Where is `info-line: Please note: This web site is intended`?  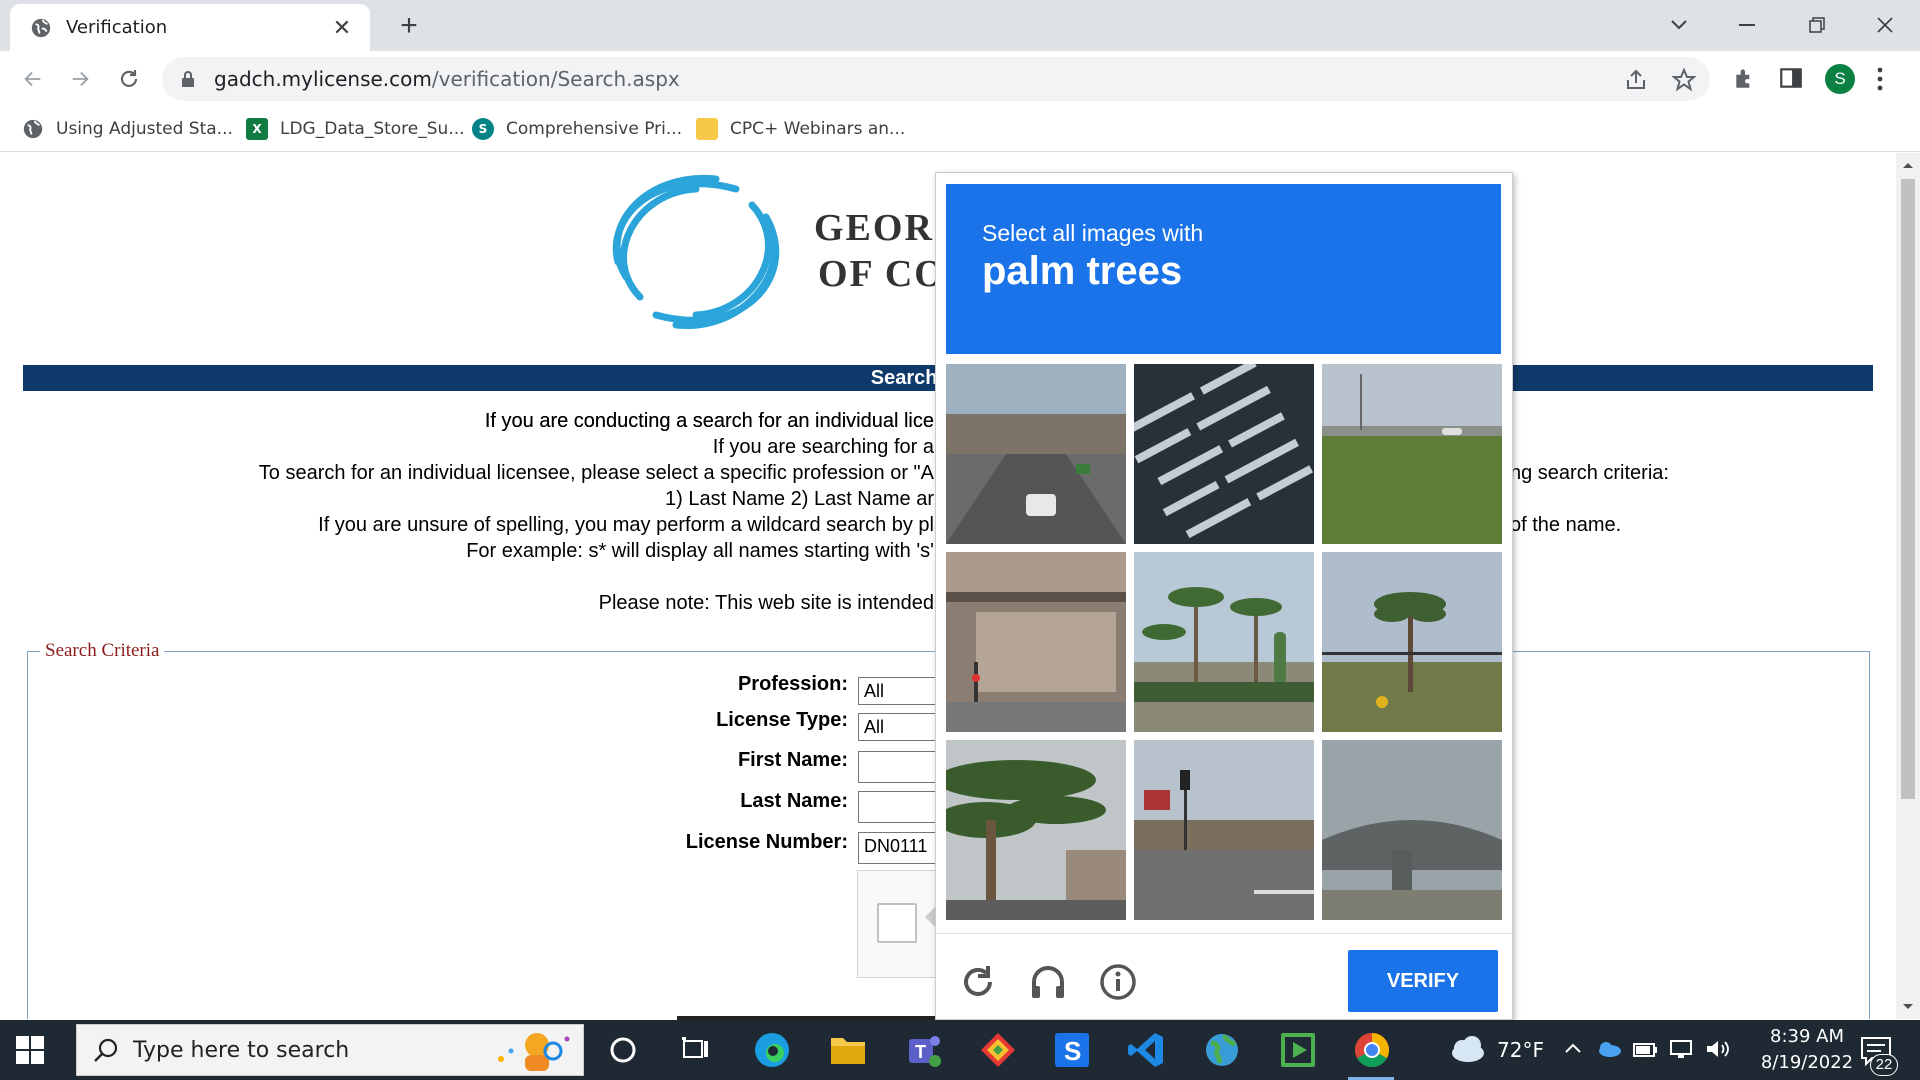
info-line: Please note: This web site is intended is located at coordinates (766, 603).